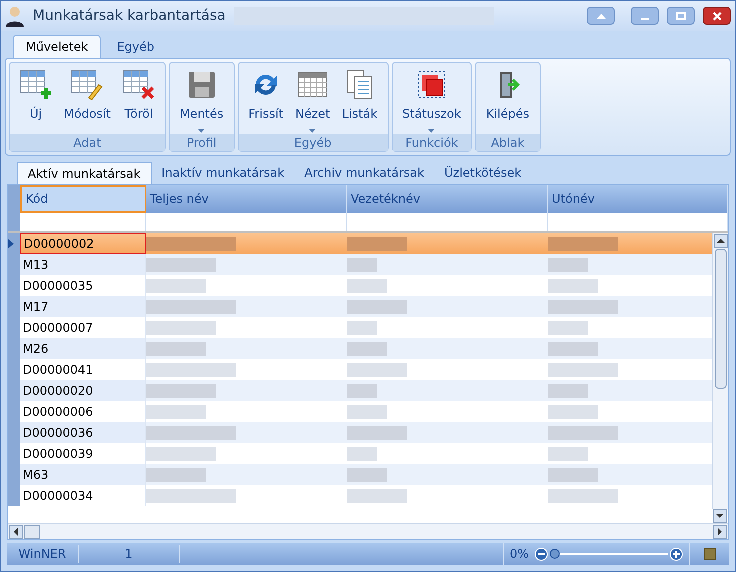 The height and width of the screenshot is (572, 736). What do you see at coordinates (246, 199) in the screenshot?
I see `column-header: Teljes név` at bounding box center [246, 199].